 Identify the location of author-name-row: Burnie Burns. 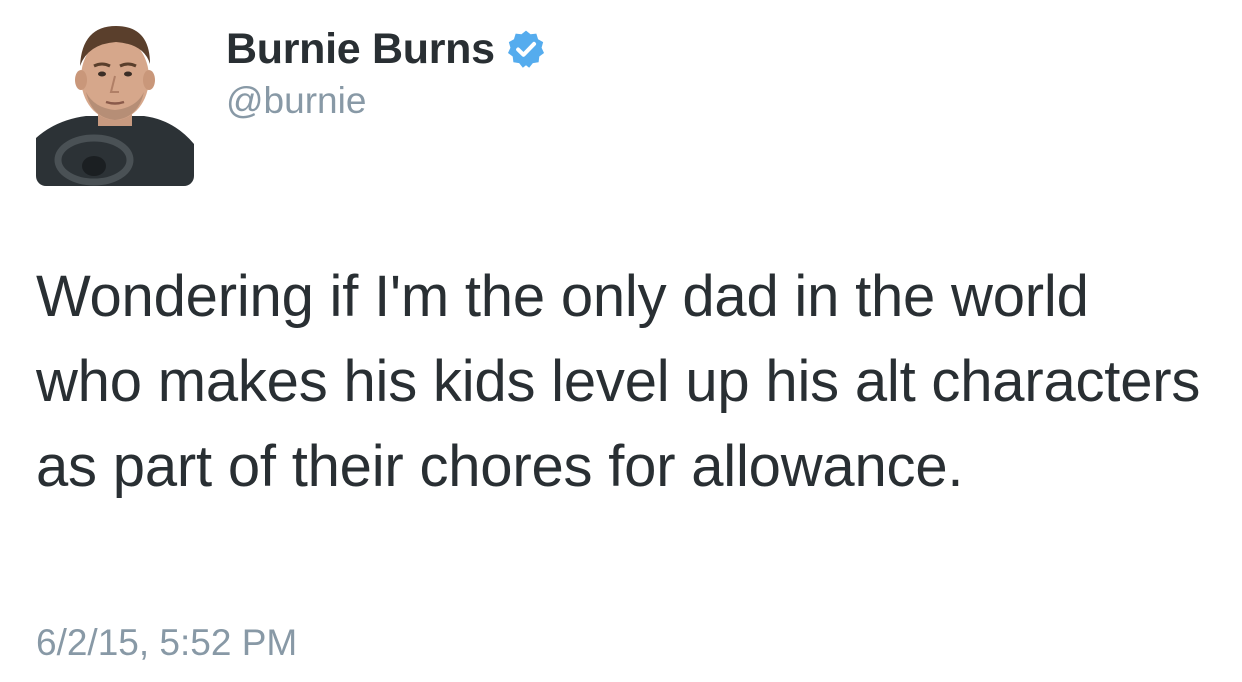
(386, 49).